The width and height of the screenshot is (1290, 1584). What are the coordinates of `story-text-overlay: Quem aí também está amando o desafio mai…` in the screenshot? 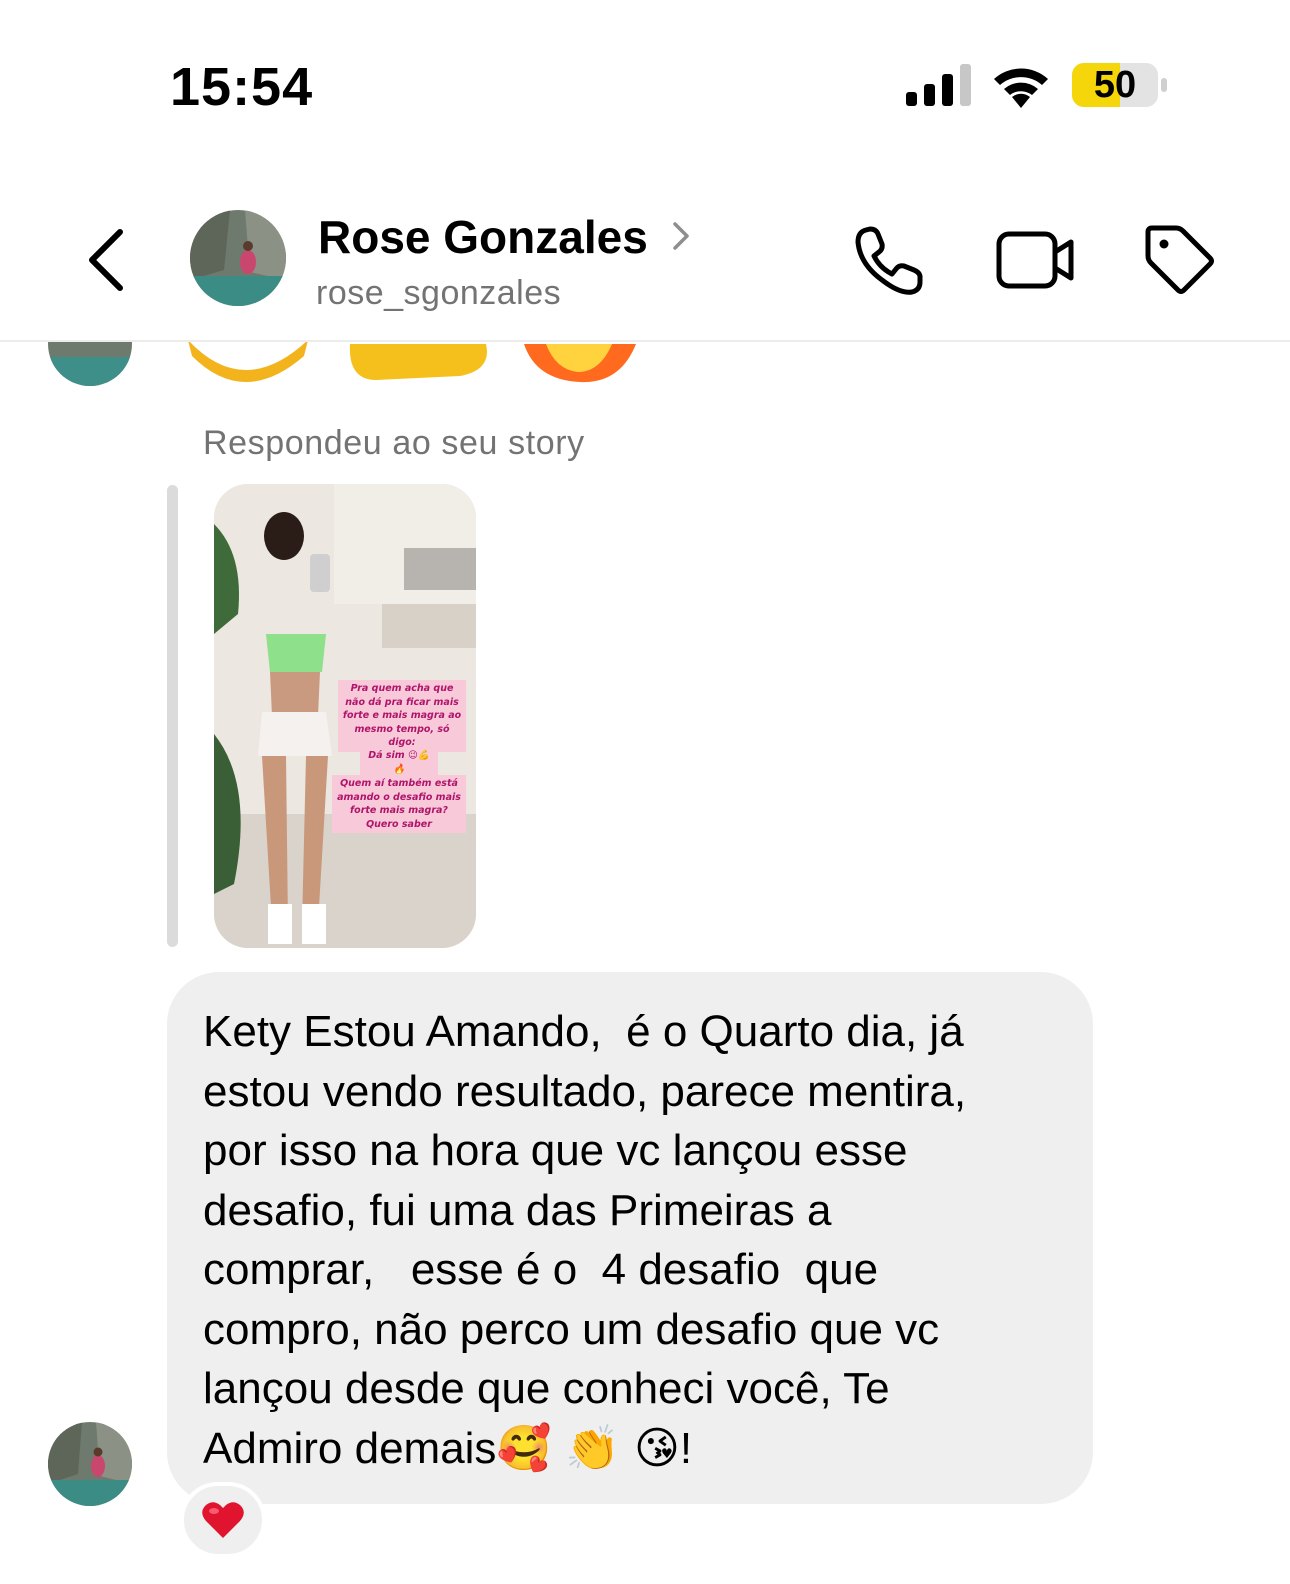 It's located at (399, 804).